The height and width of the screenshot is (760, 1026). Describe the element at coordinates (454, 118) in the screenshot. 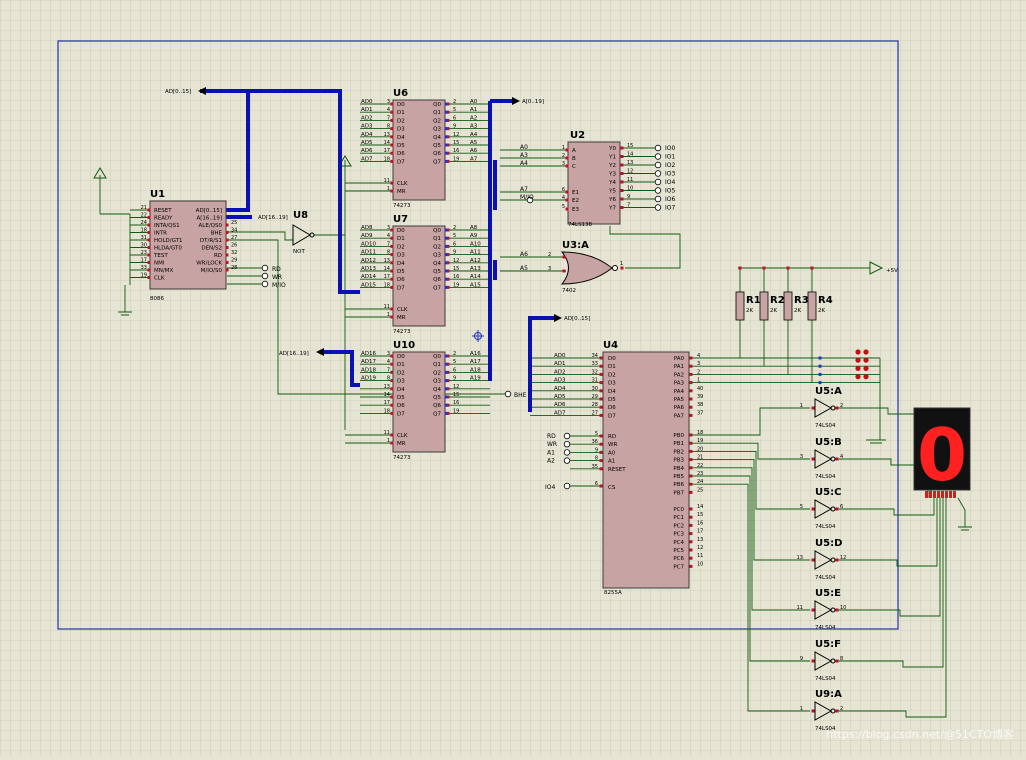

I see `latch-pin-number: 6` at that location.